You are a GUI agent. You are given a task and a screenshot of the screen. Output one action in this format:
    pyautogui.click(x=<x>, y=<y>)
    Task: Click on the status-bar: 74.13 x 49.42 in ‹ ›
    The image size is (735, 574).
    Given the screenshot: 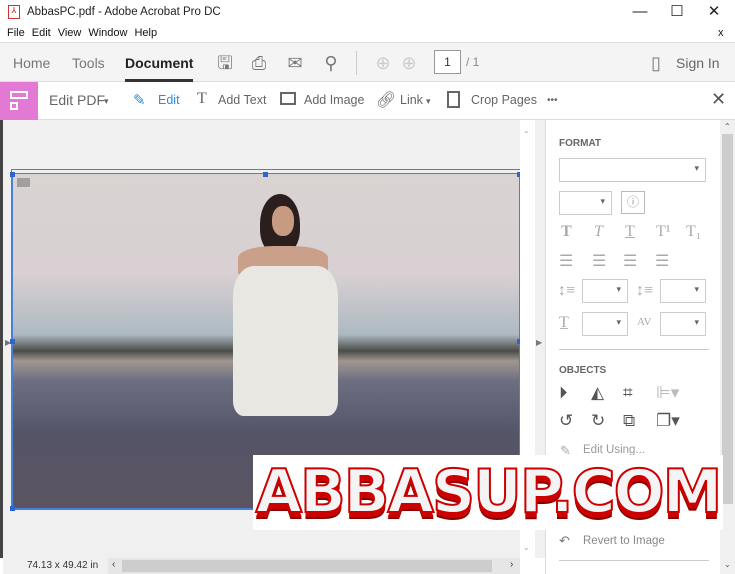 What is the action you would take?
    pyautogui.click(x=261, y=566)
    